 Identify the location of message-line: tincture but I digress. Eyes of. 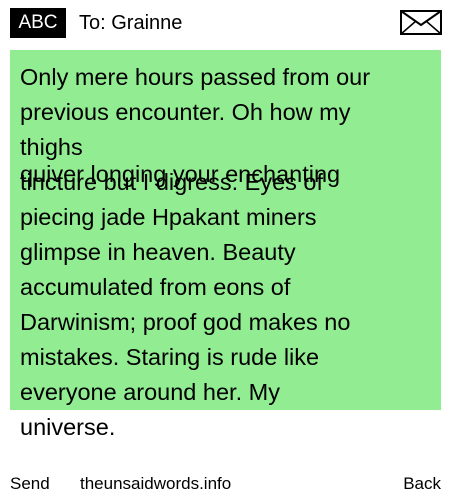
(172, 182).